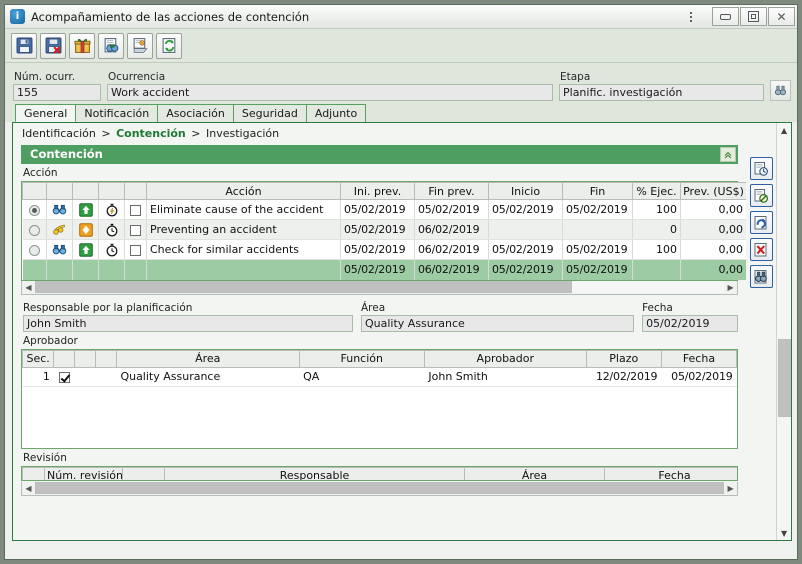  Describe the element at coordinates (64, 358) in the screenshot. I see `col-approve-check` at that location.